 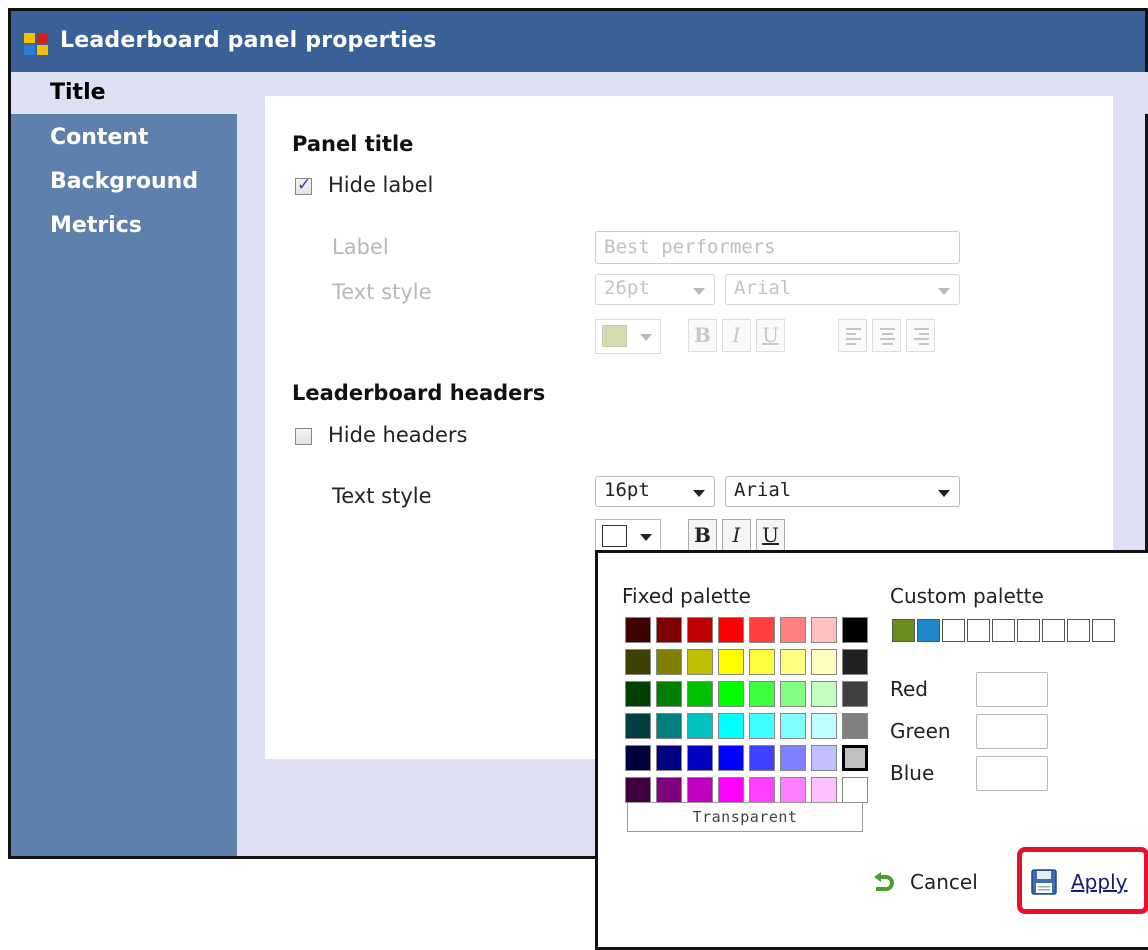 What do you see at coordinates (628, 336) in the screenshot?
I see `title-color-picker-button` at bounding box center [628, 336].